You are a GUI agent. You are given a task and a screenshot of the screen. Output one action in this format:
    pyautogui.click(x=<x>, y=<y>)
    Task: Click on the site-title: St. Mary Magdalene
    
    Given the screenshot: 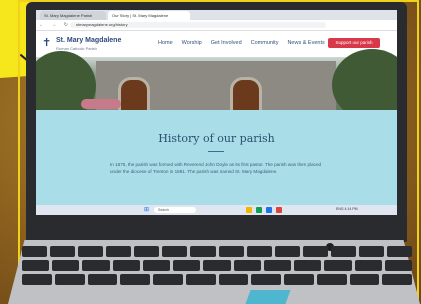 What is the action you would take?
    pyautogui.click(x=88, y=40)
    